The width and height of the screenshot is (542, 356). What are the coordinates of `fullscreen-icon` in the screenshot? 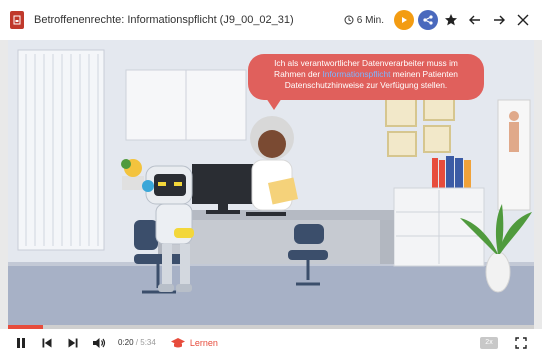 It's located at (521, 343).